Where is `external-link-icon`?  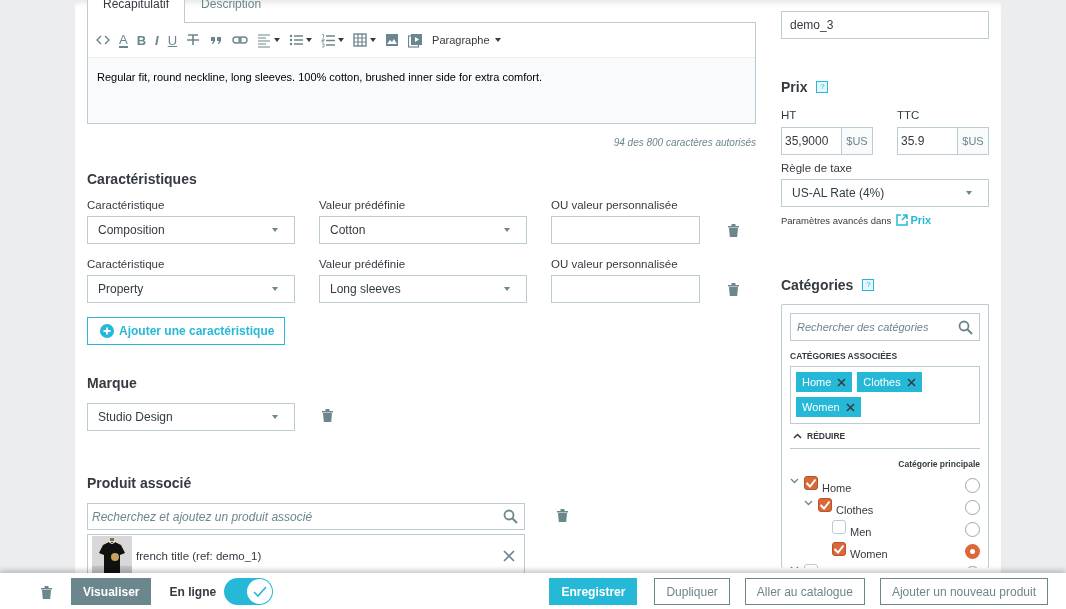
external-link-icon is located at coordinates (902, 220).